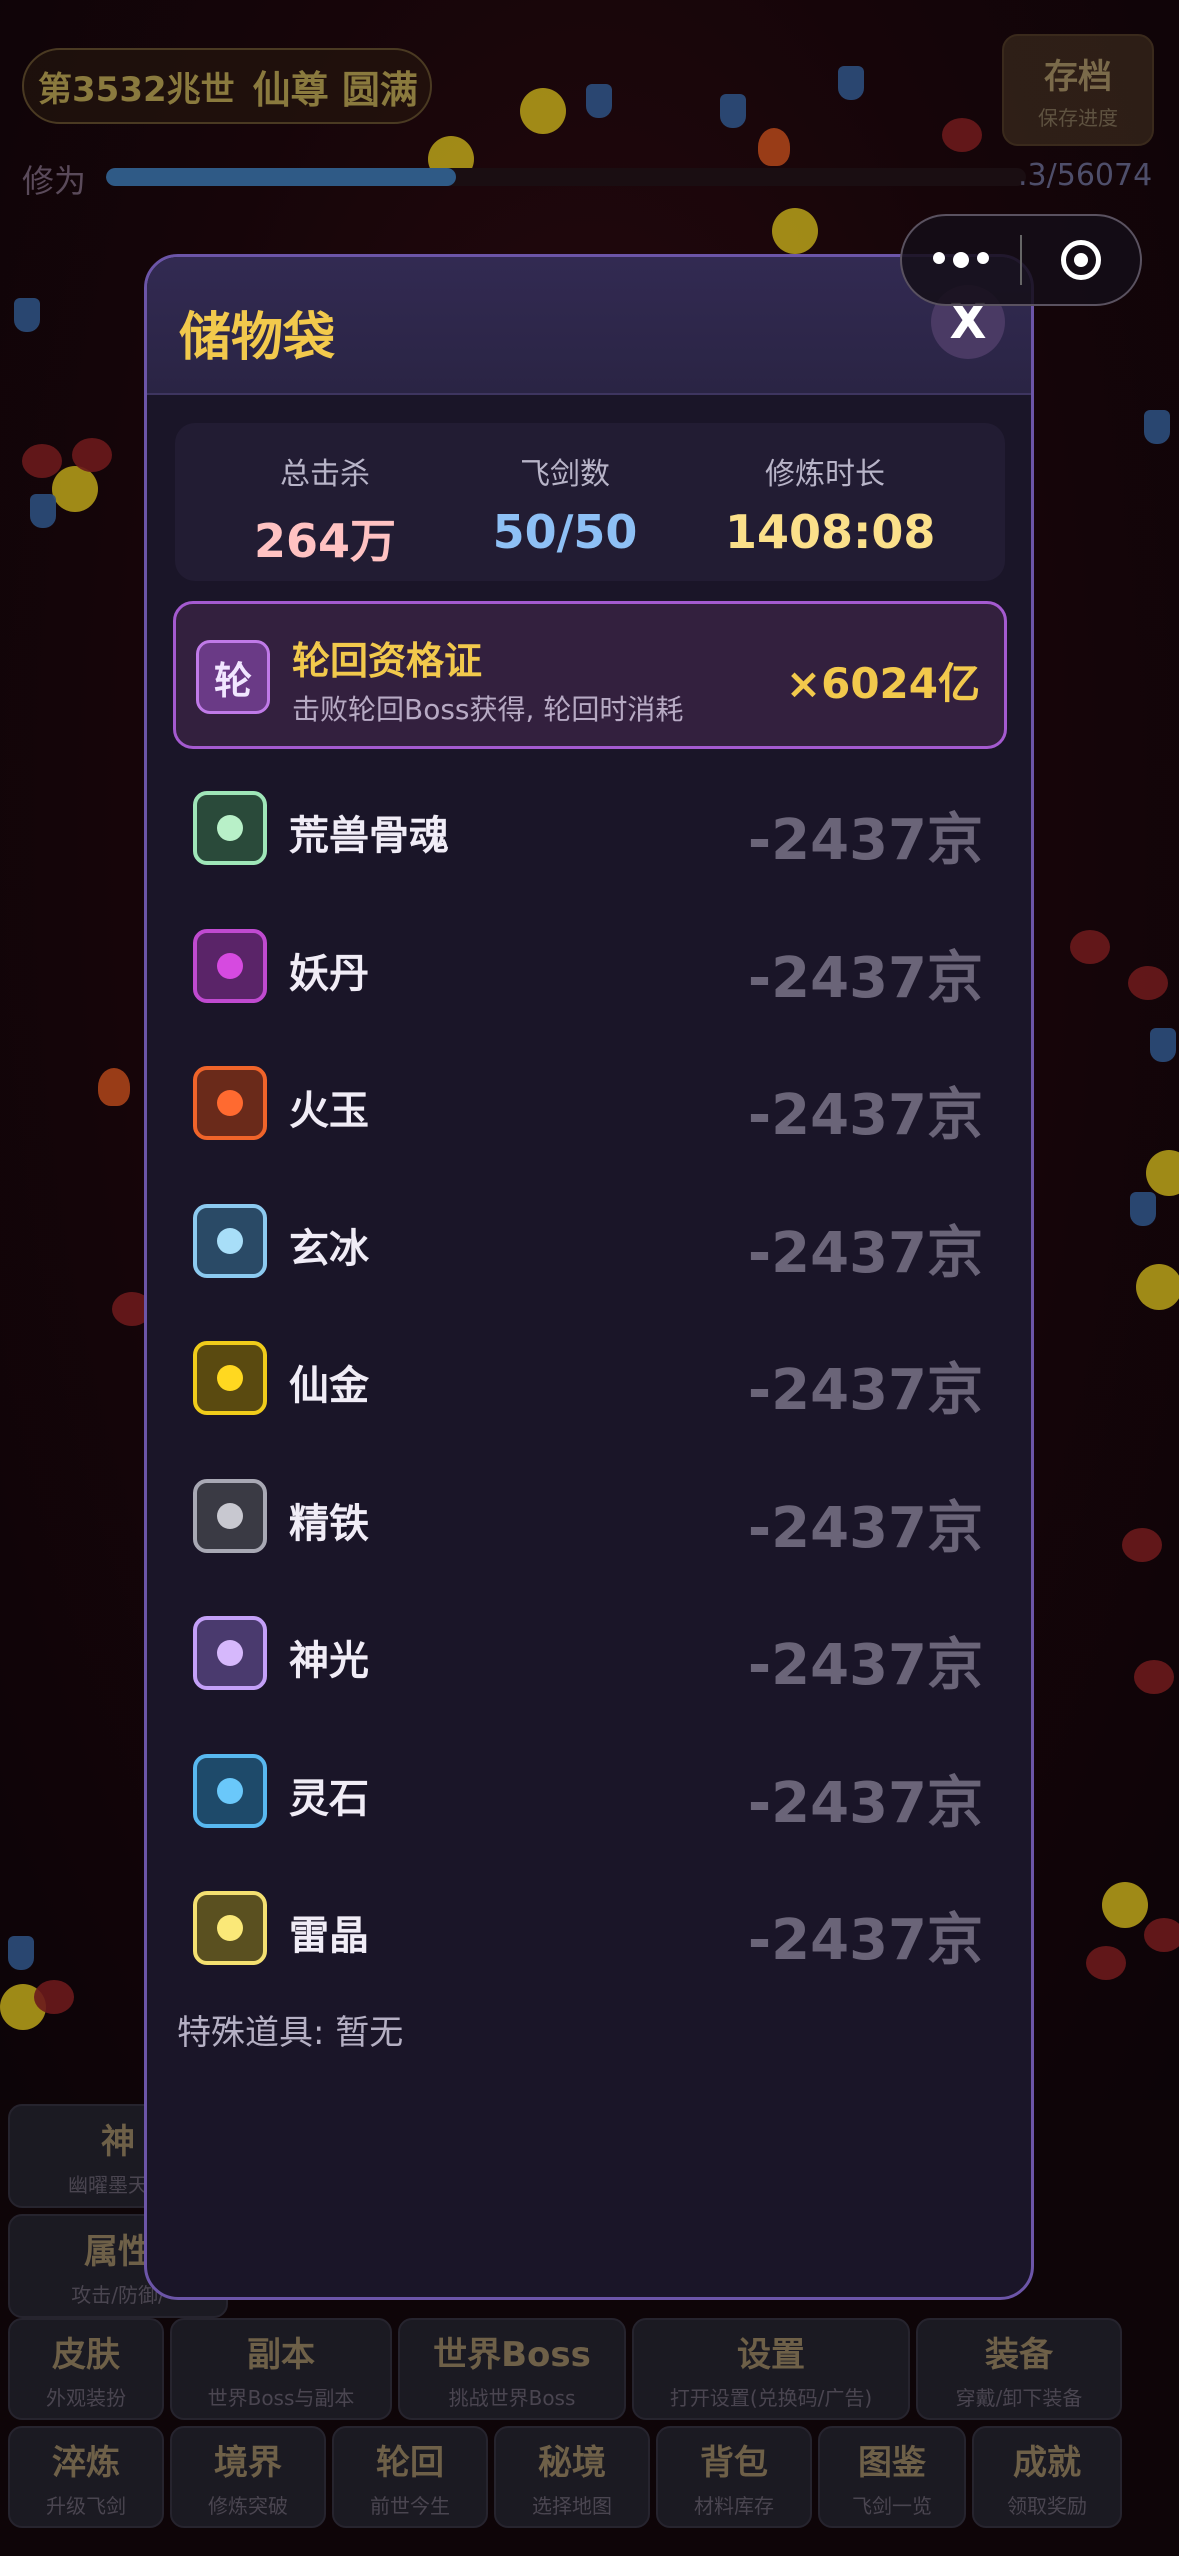 Image resolution: width=1179 pixels, height=2556 pixels. I want to click on stat-label: 飞剑数, so click(565, 474).